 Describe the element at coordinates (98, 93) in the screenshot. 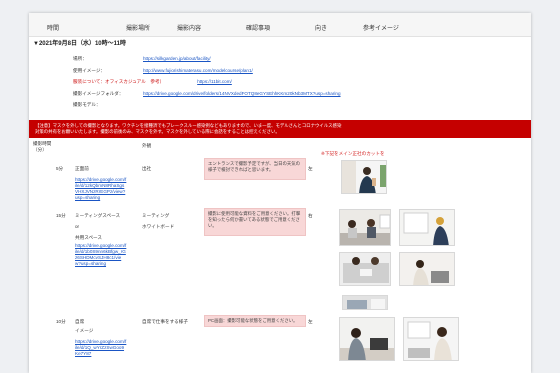

I see `info-folder-label: 撮影イメージフォルダ：` at that location.